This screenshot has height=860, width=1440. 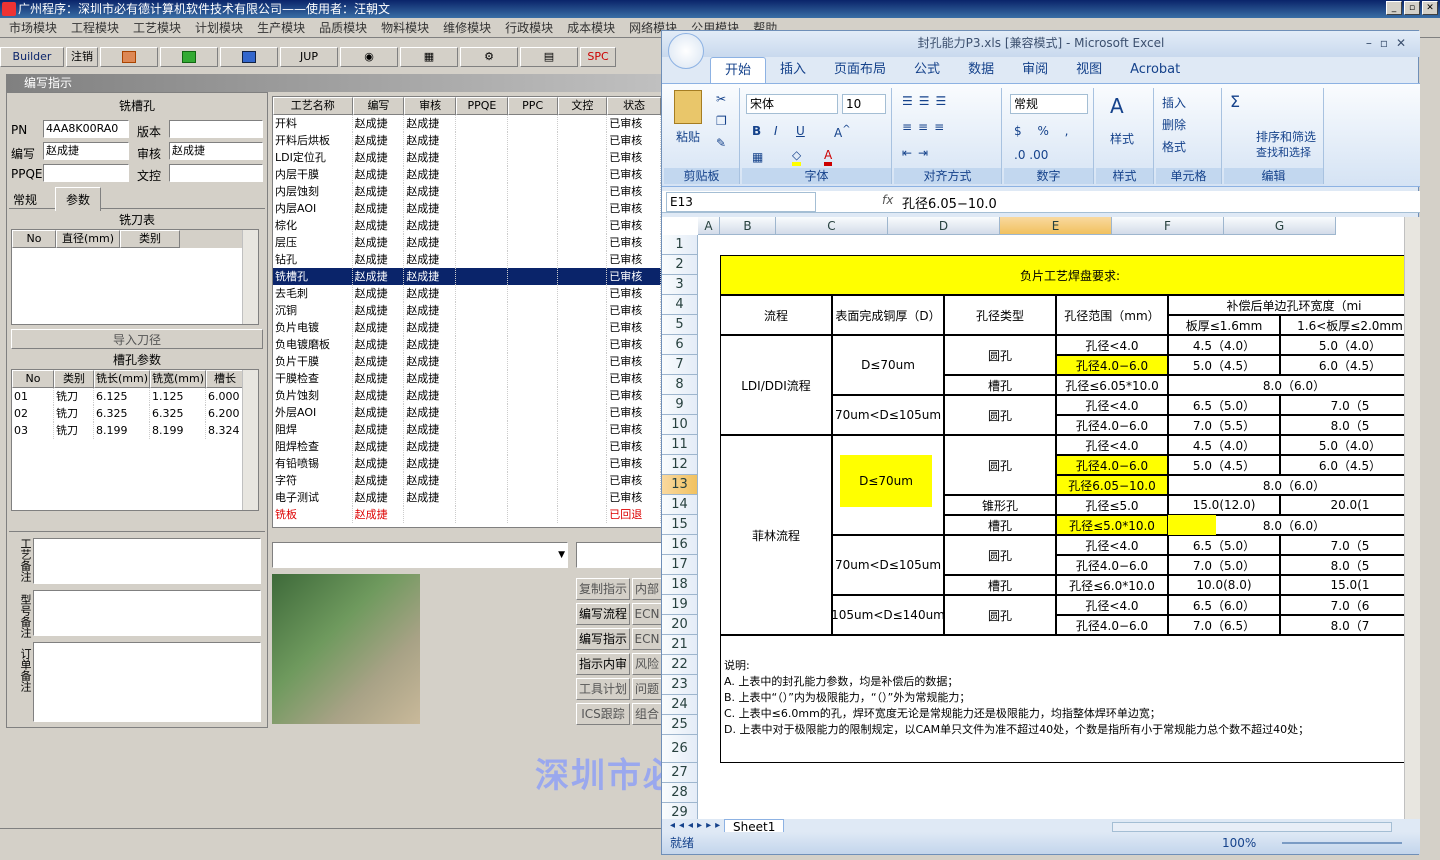 What do you see at coordinates (467, 412) in the screenshot?
I see `table-row: 外层AOI 赵成捷 赵成捷 已审核` at bounding box center [467, 412].